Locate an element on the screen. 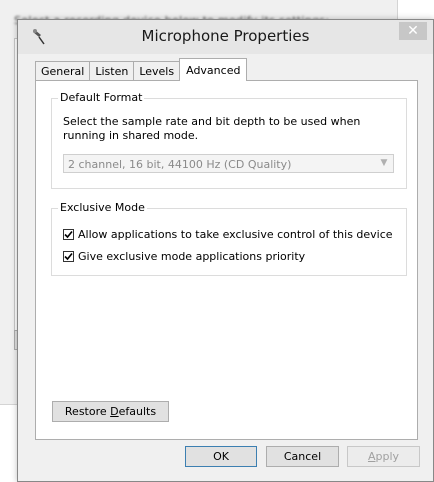  apply-button: Apply is located at coordinates (383, 456).